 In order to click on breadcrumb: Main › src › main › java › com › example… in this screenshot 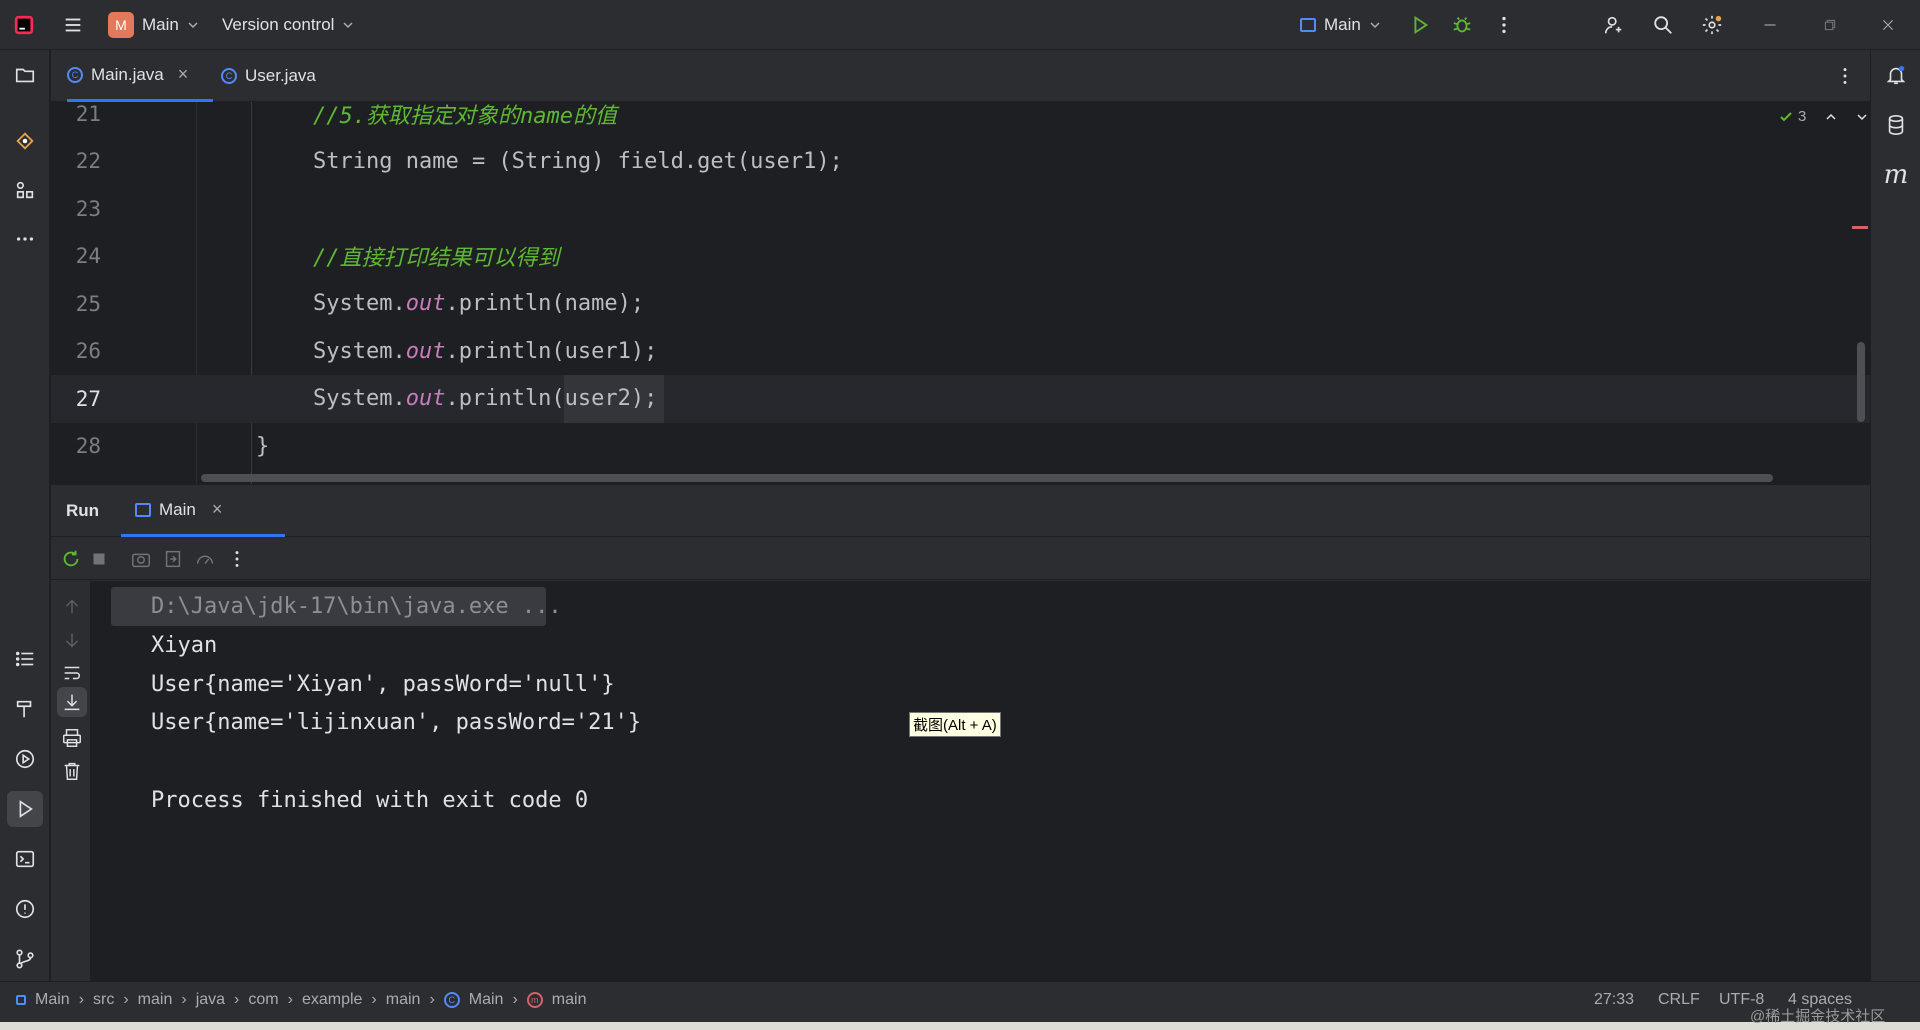, I will do `click(301, 1000)`.